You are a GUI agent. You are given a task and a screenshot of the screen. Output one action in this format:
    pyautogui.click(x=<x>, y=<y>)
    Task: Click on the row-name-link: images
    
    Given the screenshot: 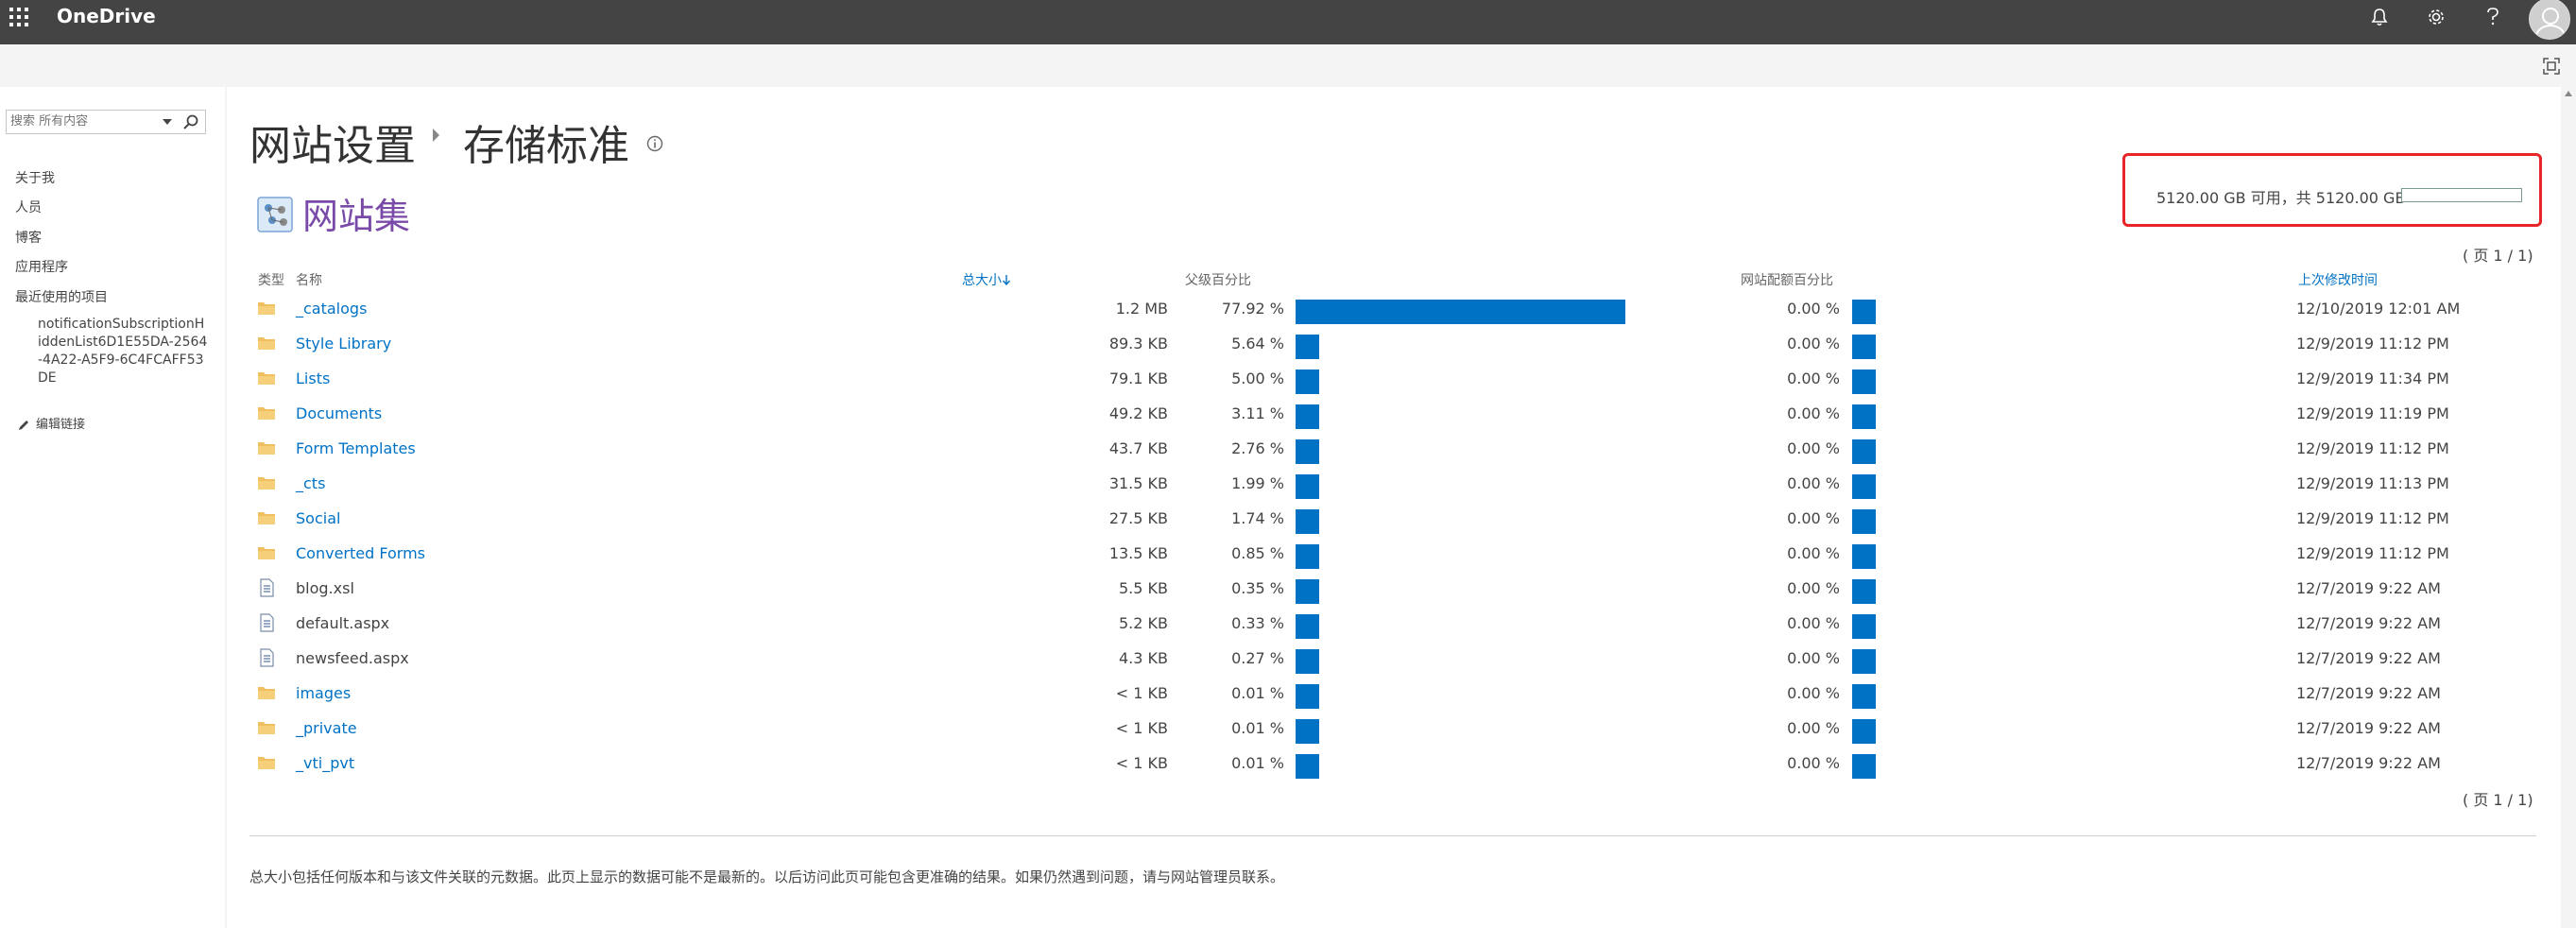 What is the action you would take?
    pyautogui.click(x=323, y=693)
    